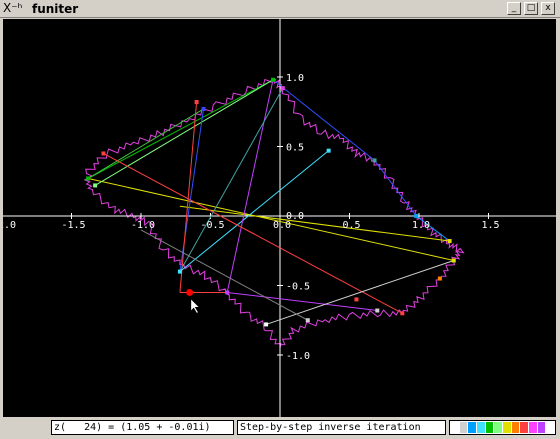 The image size is (560, 439). Describe the element at coordinates (548, 8) in the screenshot. I see `close-button: x` at that location.